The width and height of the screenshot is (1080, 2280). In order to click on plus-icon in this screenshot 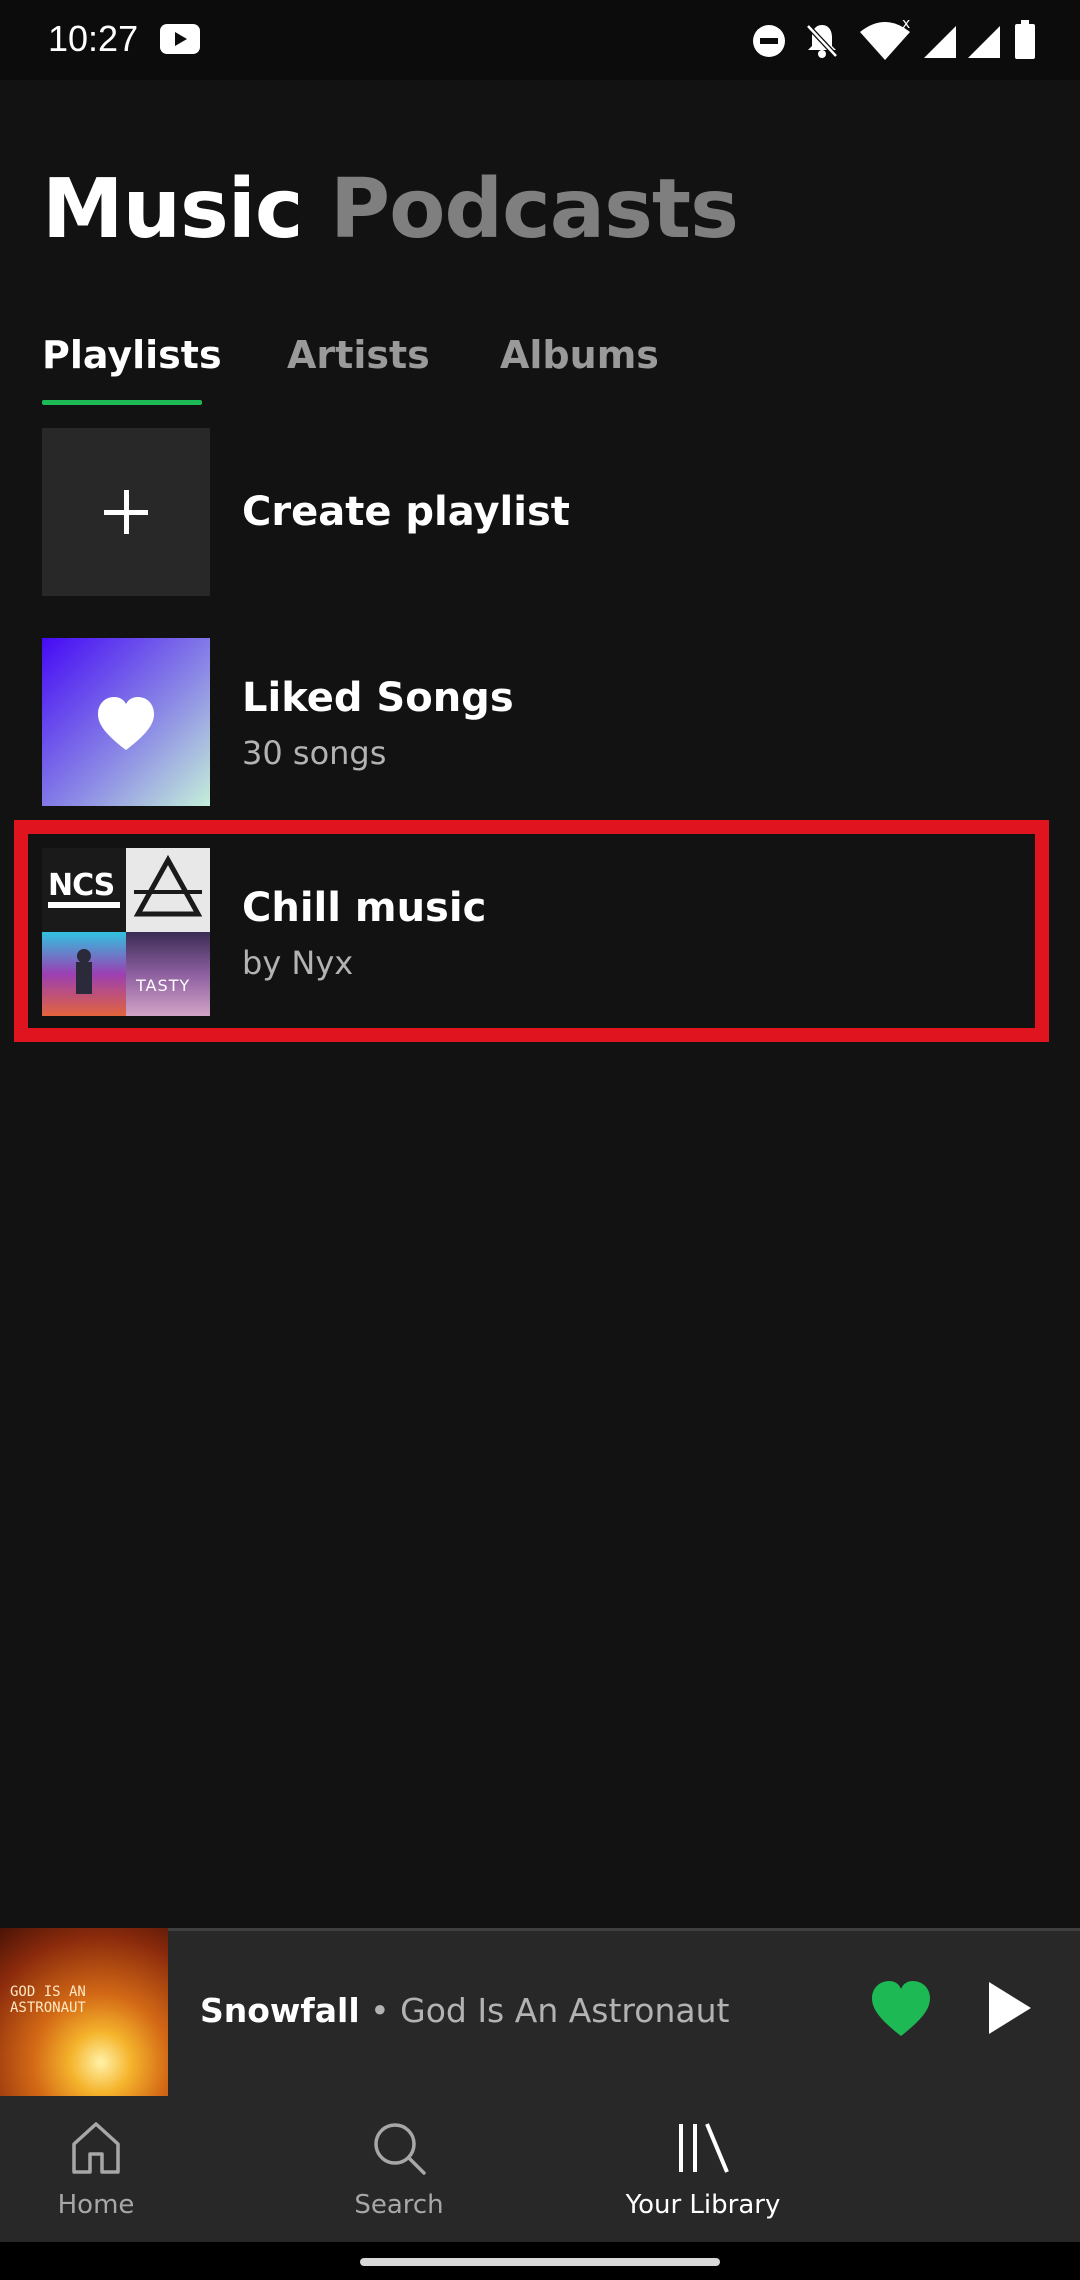, I will do `click(126, 512)`.